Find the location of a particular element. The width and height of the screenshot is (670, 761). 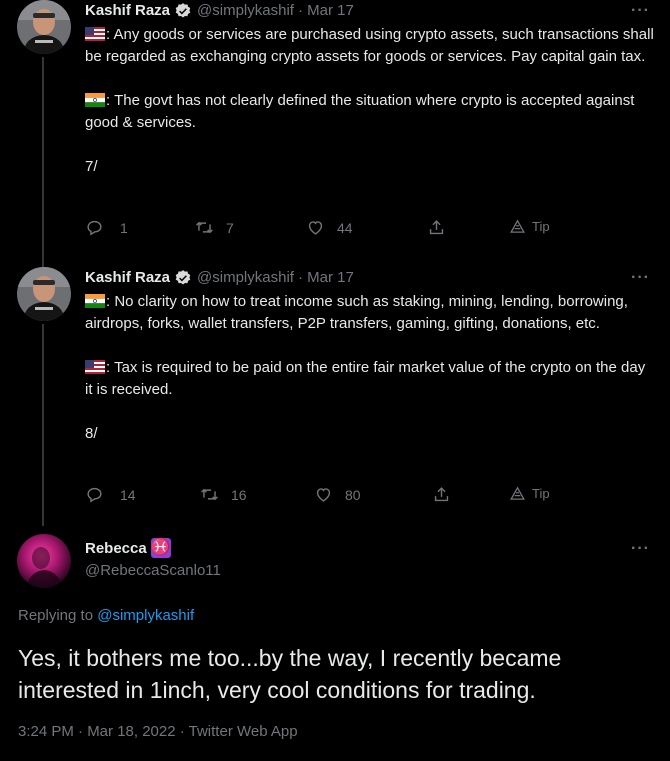

tweet-timestamp: 3:24 PM · Mar 18, 2022 · Twitter Web App is located at coordinates (158, 731).